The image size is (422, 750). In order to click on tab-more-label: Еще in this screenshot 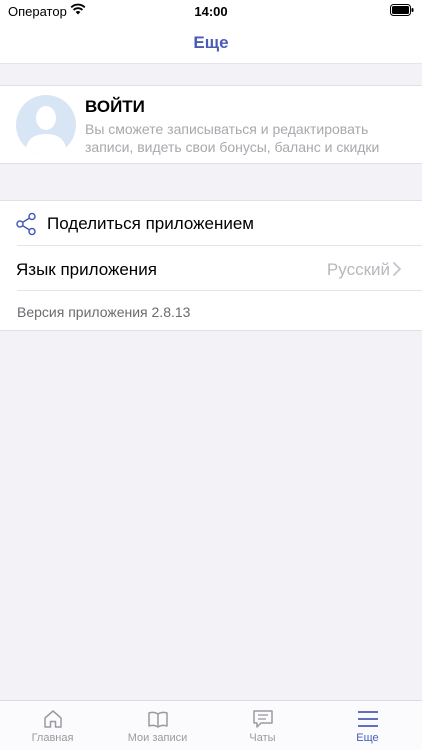, I will do `click(367, 738)`.